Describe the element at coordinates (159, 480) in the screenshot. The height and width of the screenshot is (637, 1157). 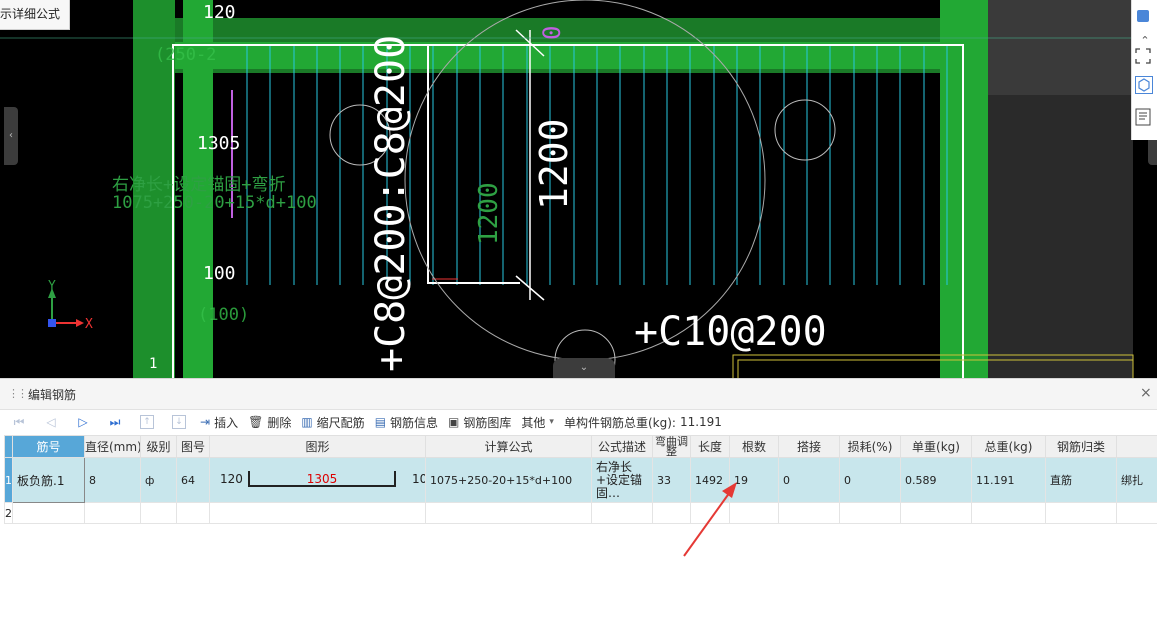
I see `cell-grade: ф` at that location.